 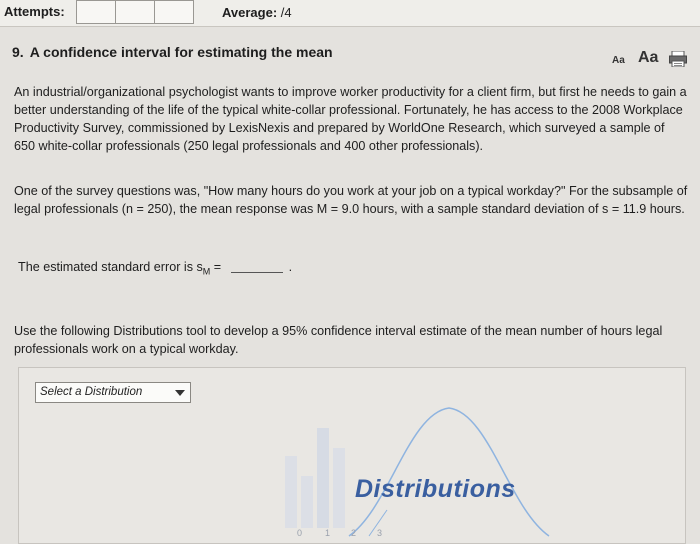 I want to click on average-label: Average: /4, so click(x=257, y=12).